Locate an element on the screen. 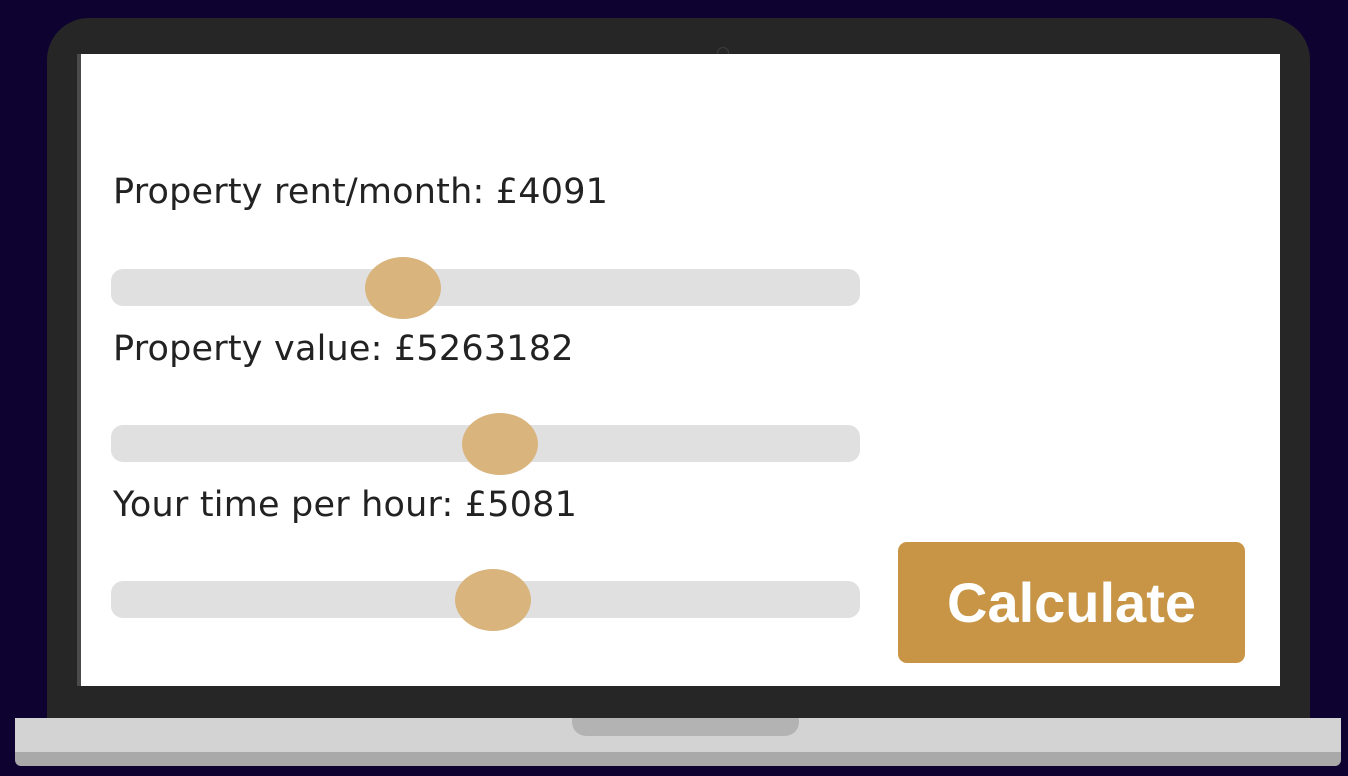 The width and height of the screenshot is (1348, 776). time-per-hour-slider is located at coordinates (485, 600).